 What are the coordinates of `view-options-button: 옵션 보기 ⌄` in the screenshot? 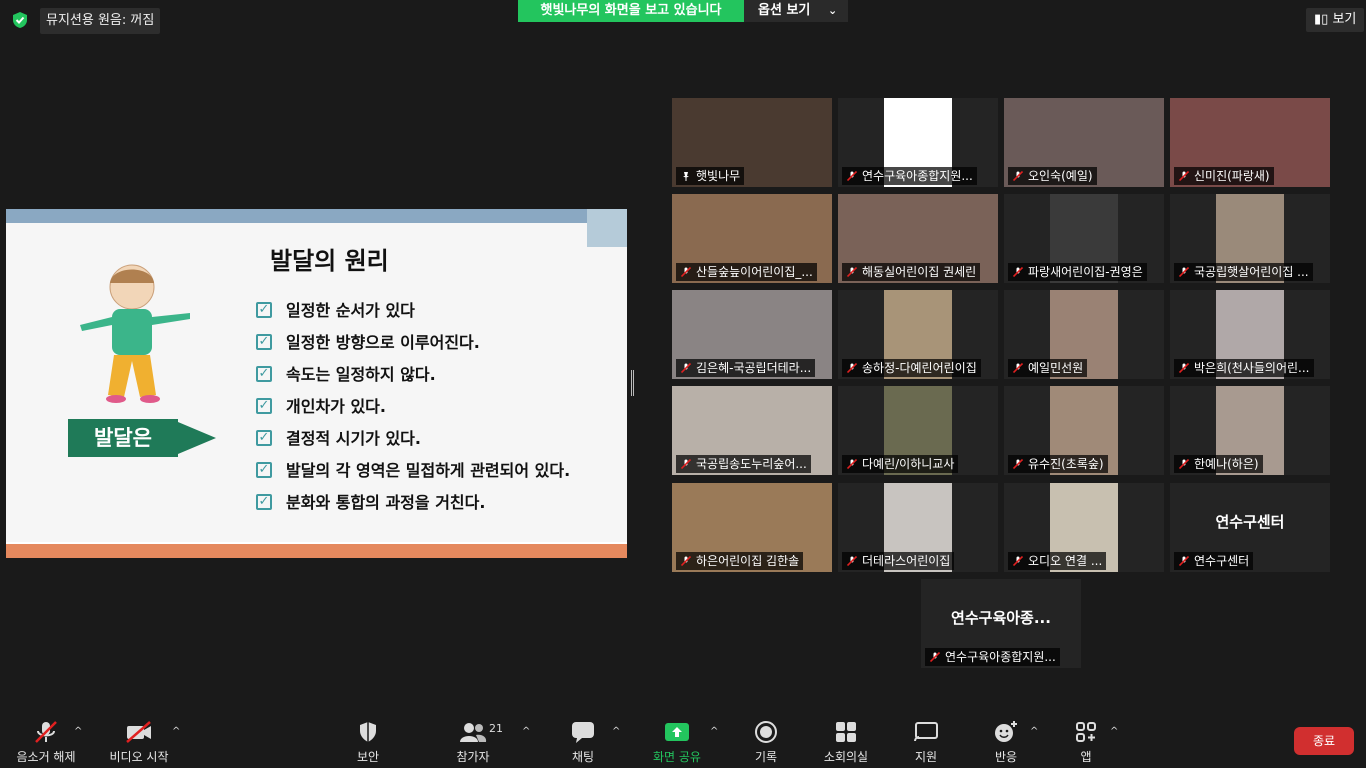 It's located at (796, 11).